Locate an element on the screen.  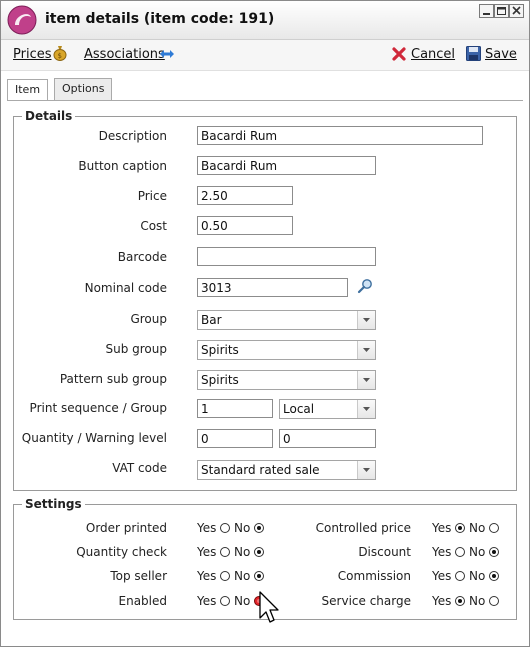
order-printed-label: Order printed is located at coordinates (126, 528).